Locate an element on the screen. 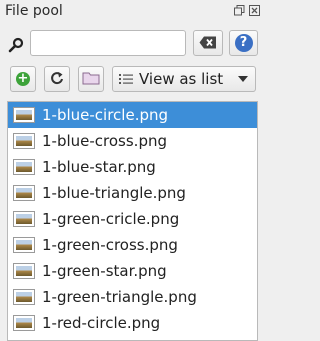  file-name: 1-blue-star.png is located at coordinates (99, 167).